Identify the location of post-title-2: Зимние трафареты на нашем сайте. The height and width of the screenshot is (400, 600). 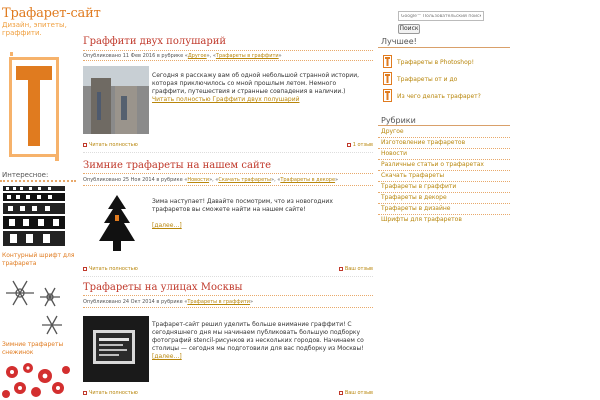
(177, 165).